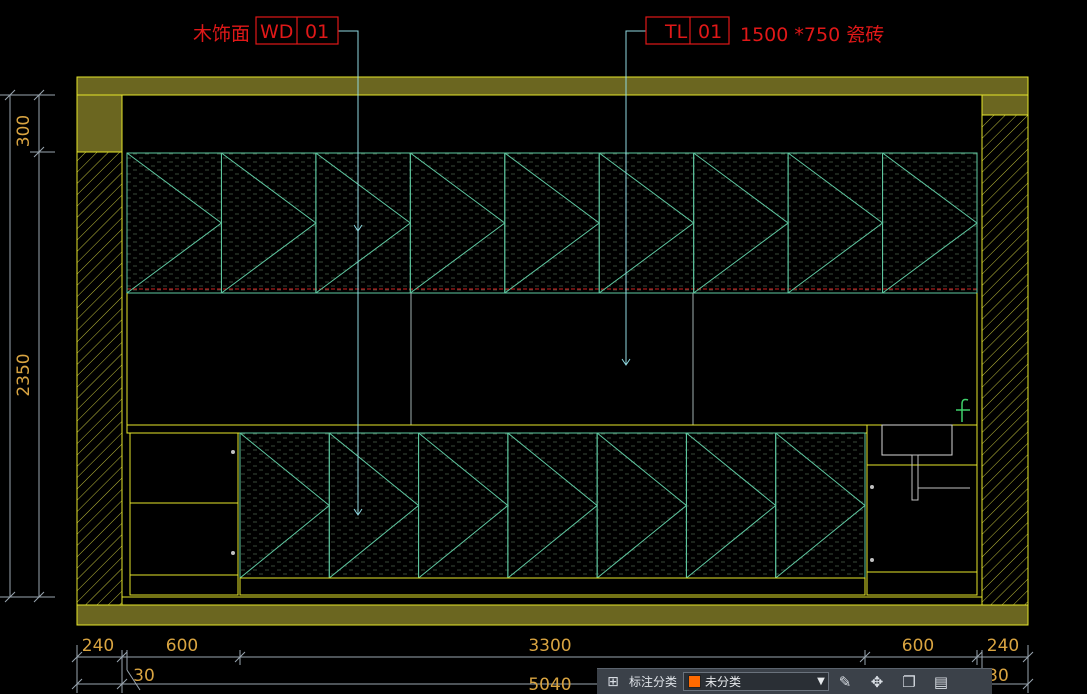  I want to click on category-select: 未分类 ▼, so click(756, 681).